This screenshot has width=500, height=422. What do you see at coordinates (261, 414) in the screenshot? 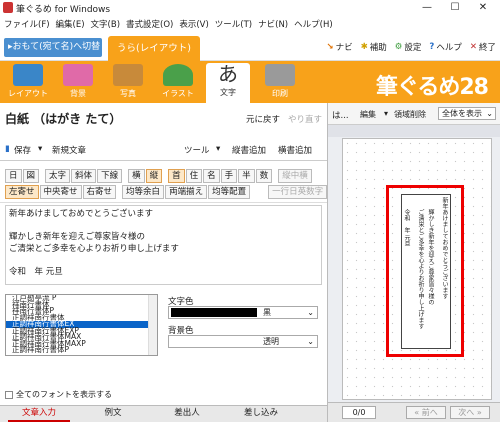
I see `tab-merge: 差し込み` at bounding box center [261, 414].